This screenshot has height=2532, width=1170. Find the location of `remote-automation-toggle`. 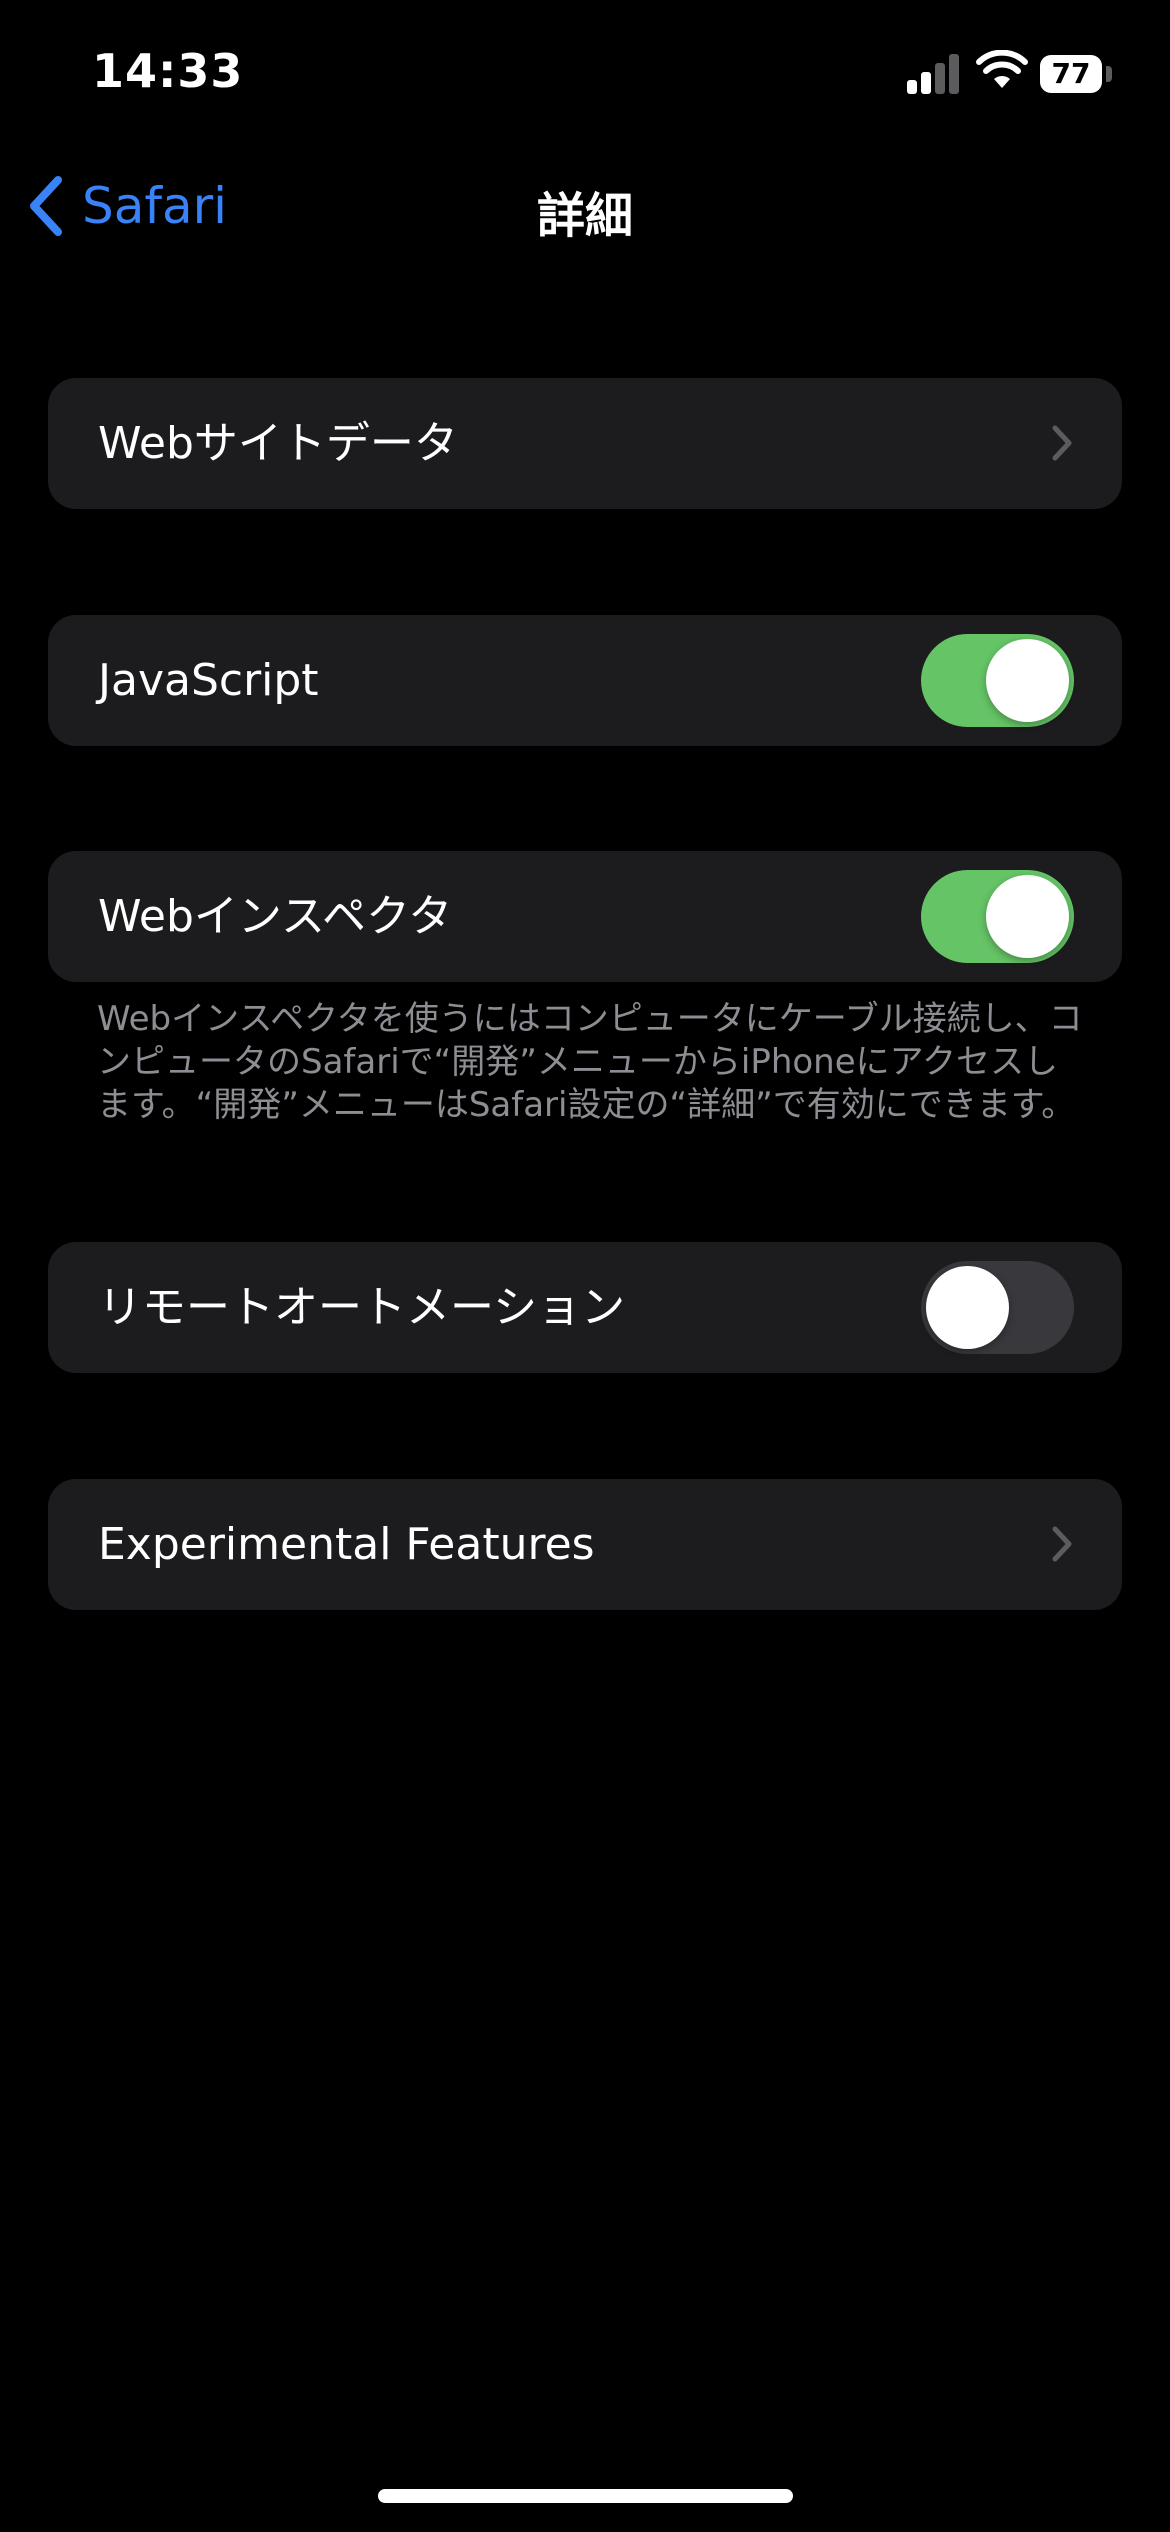

remote-automation-toggle is located at coordinates (997, 1307).